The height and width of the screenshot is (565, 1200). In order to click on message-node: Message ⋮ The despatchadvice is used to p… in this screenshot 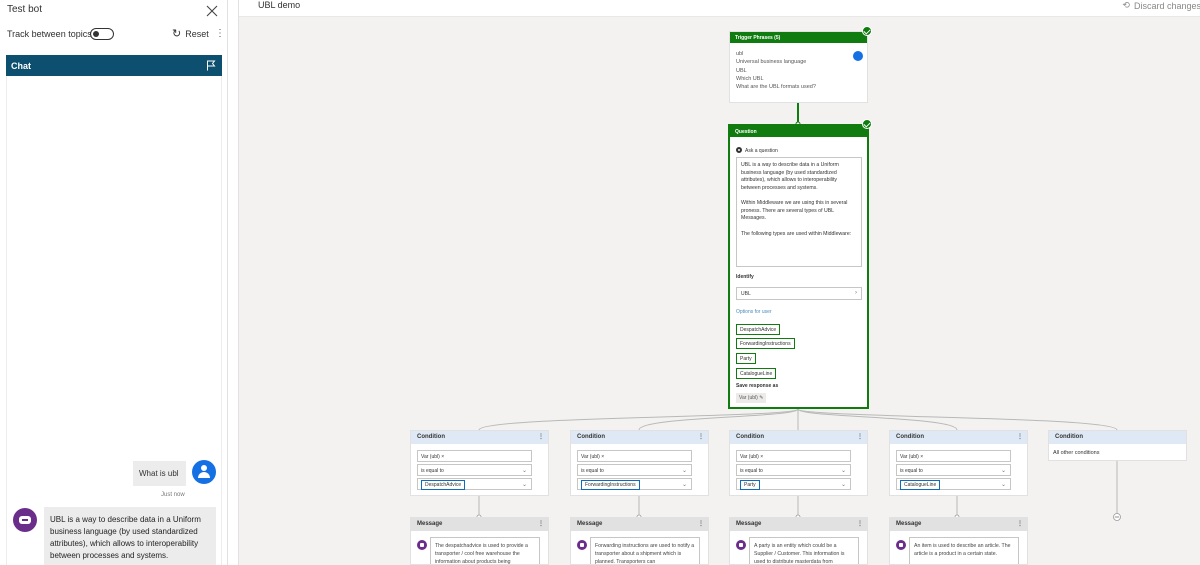, I will do `click(479, 541)`.